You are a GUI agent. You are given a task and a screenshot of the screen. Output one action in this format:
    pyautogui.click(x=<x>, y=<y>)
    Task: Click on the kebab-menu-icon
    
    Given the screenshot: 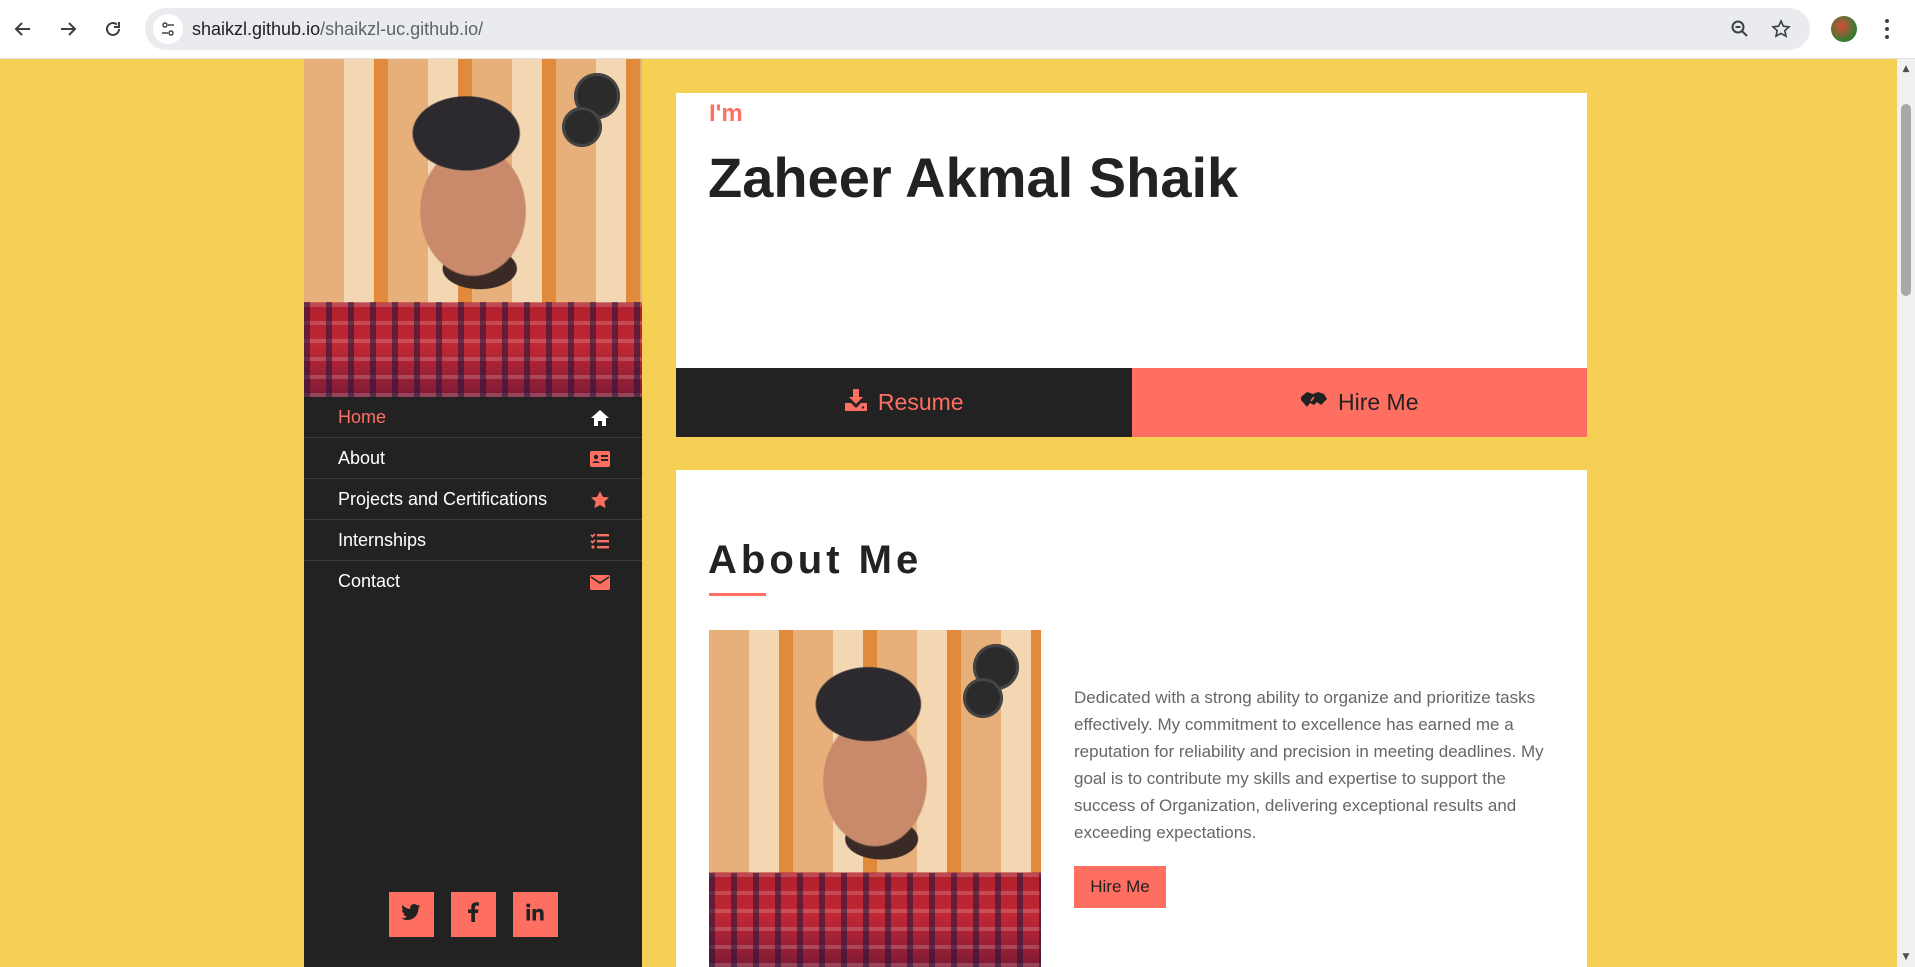 What is the action you would take?
    pyautogui.click(x=1887, y=29)
    